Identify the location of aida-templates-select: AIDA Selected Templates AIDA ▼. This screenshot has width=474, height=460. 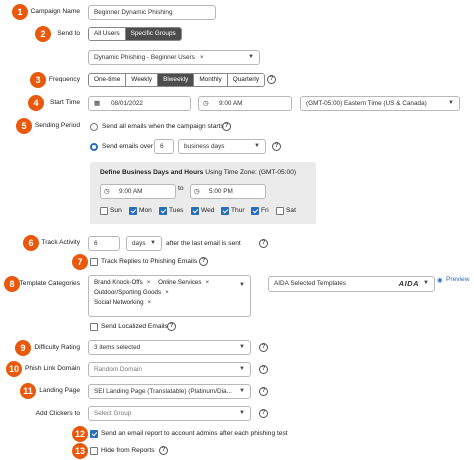
(351, 284).